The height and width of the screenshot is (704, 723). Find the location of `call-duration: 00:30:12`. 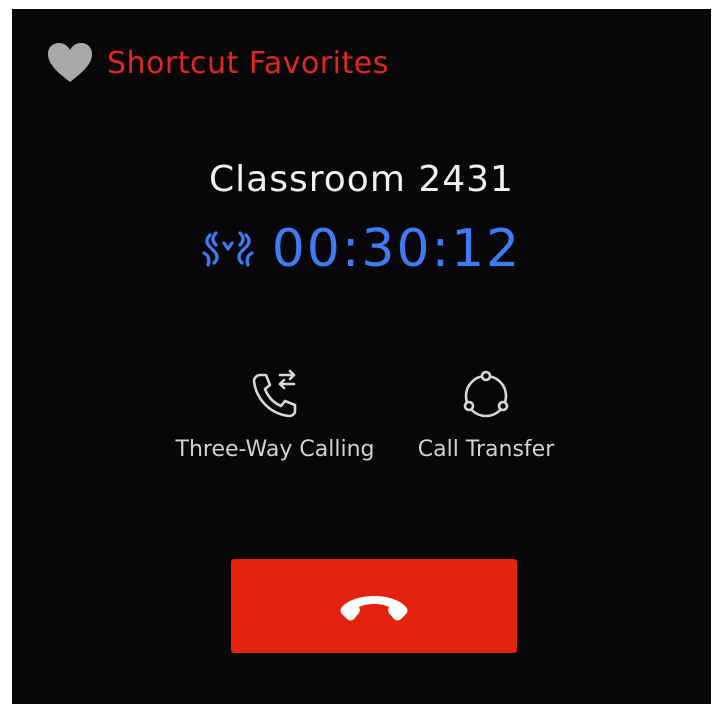

call-duration: 00:30:12 is located at coordinates (396, 249).